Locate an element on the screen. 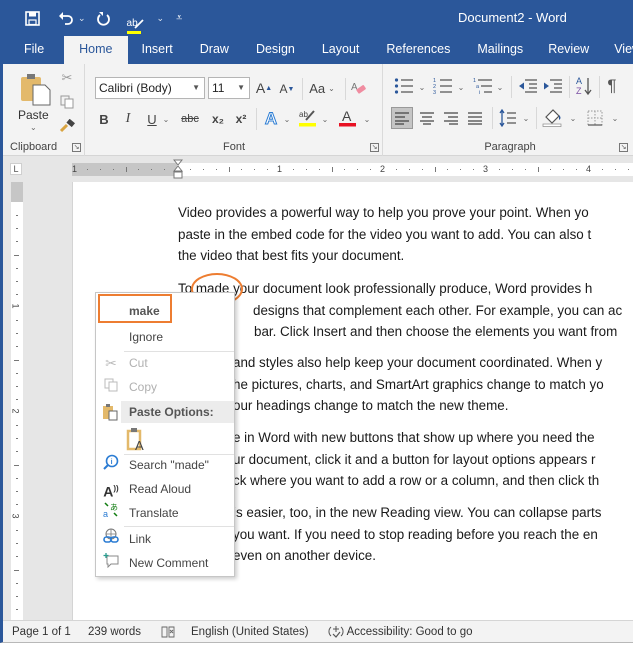 Image resolution: width=640 pixels, height=649 pixels. accessibility-checker: Accessibility: Good to go is located at coordinates (400, 631).